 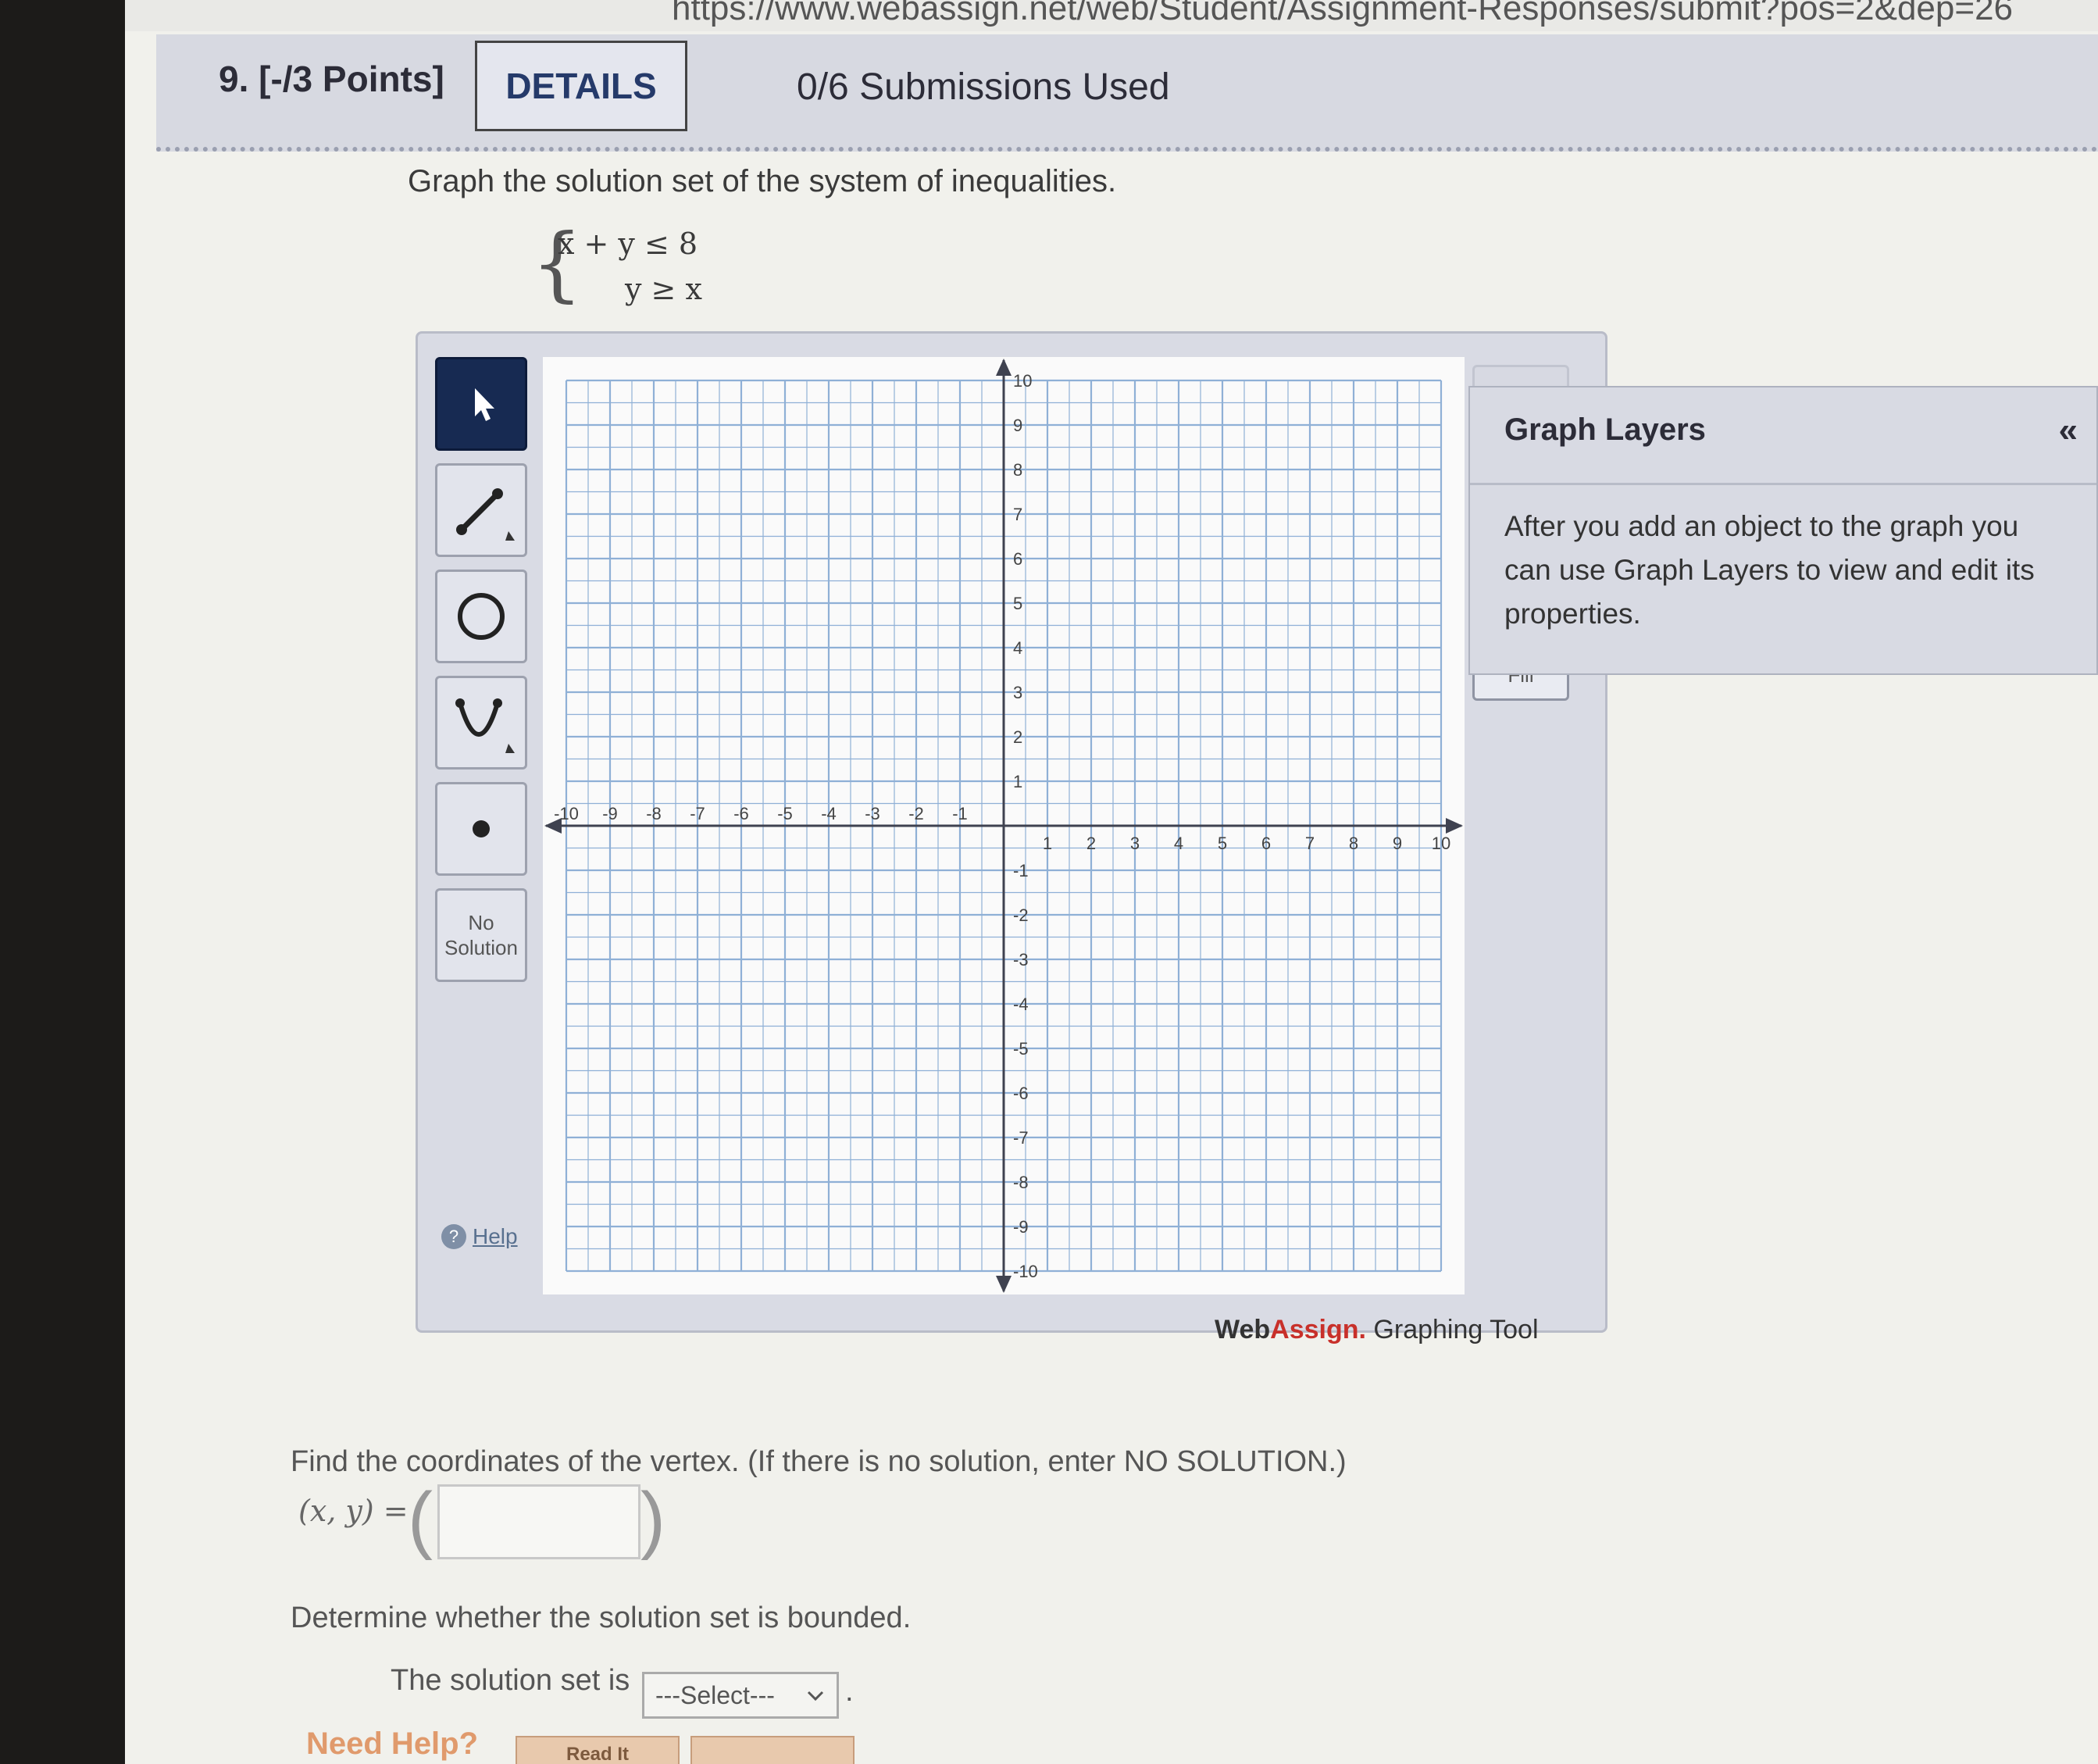 I want to click on inequality-2: y ≥ x, so click(x=663, y=289).